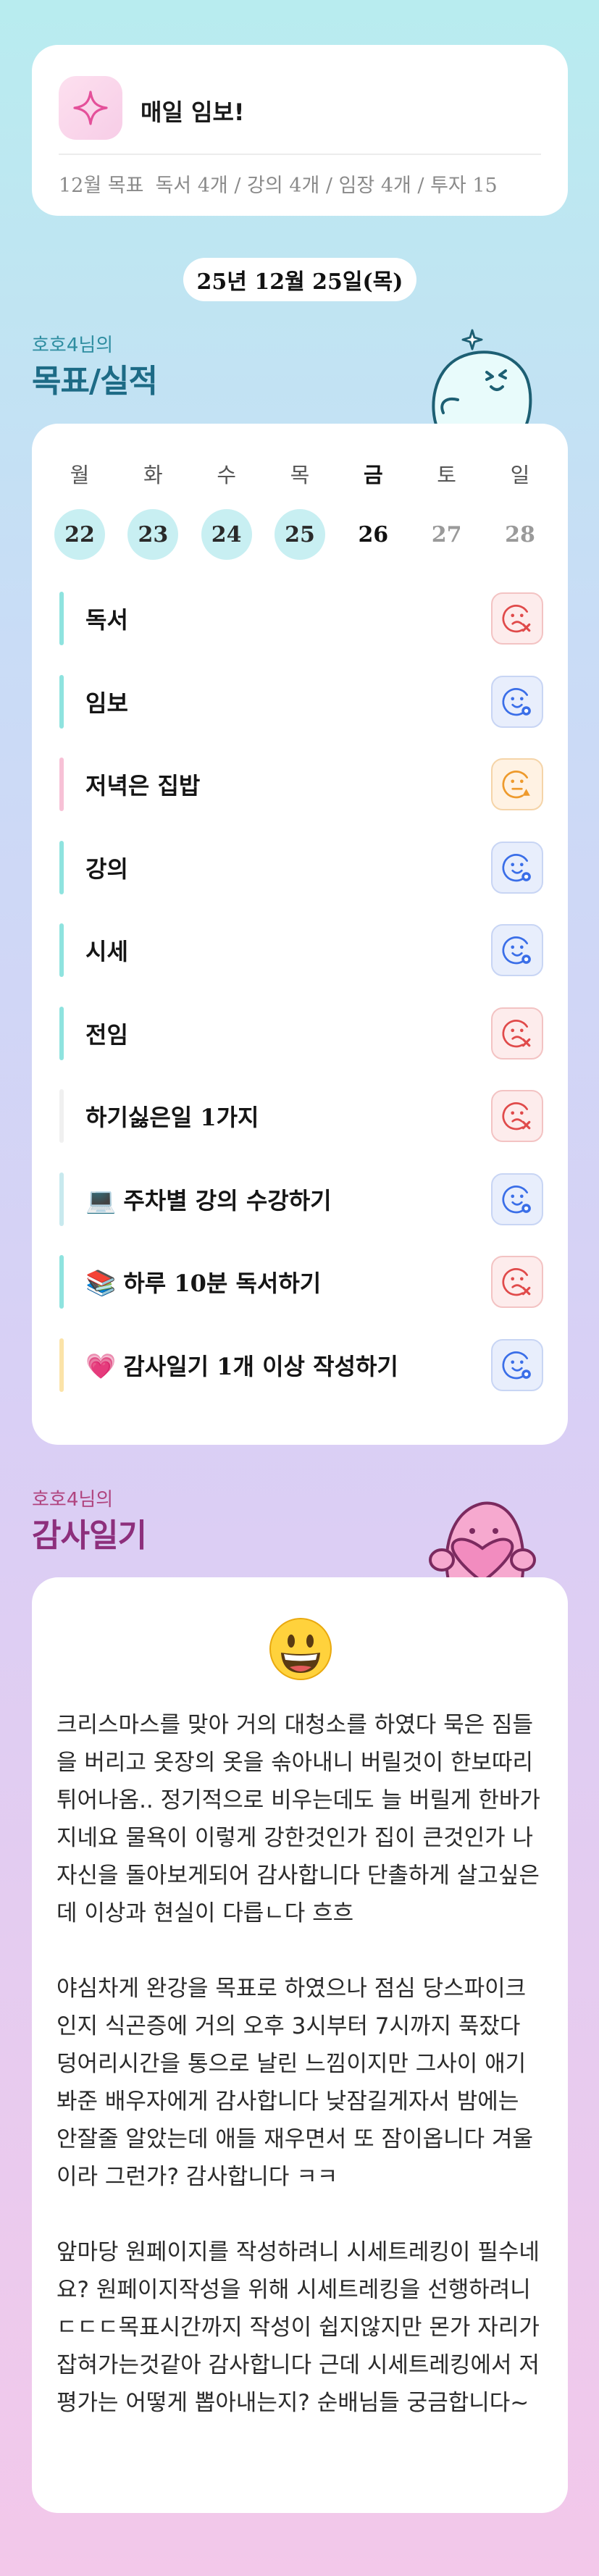 The width and height of the screenshot is (599, 2576). What do you see at coordinates (288, 867) in the screenshot?
I see `goal-label: 강의` at bounding box center [288, 867].